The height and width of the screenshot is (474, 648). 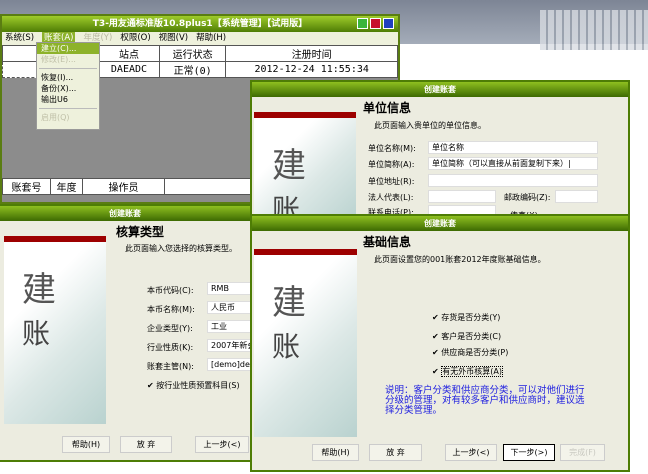 I want to click on menu-view: 视图(V), so click(x=173, y=38).